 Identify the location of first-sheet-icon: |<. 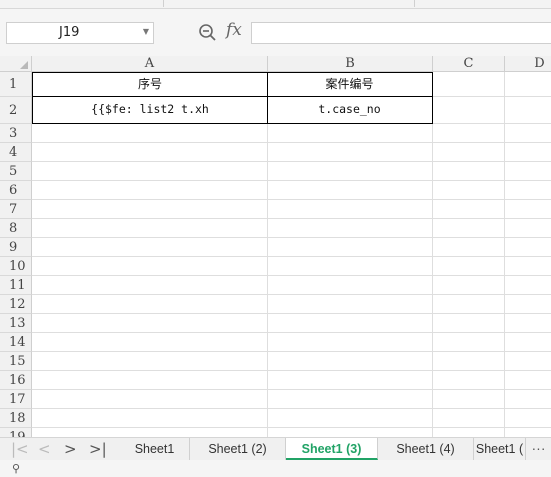
(20, 449).